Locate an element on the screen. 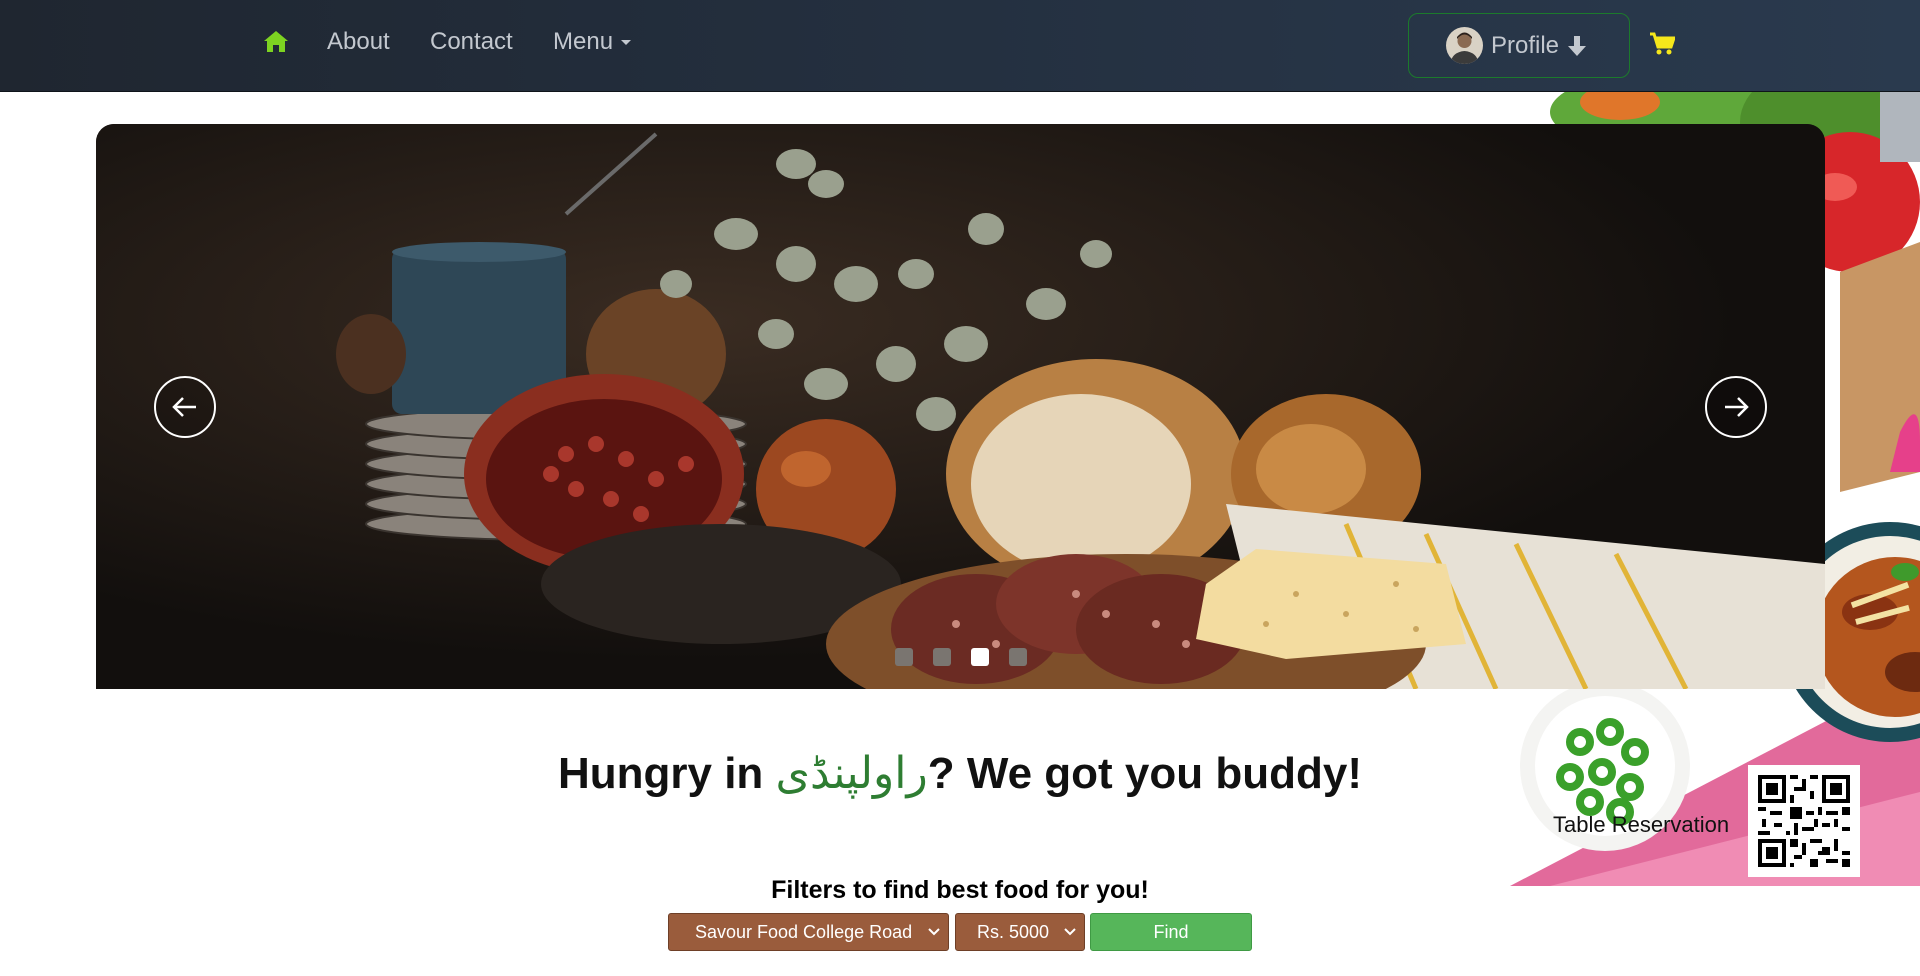  price-select: Rs. 5000 is located at coordinates (1020, 932).